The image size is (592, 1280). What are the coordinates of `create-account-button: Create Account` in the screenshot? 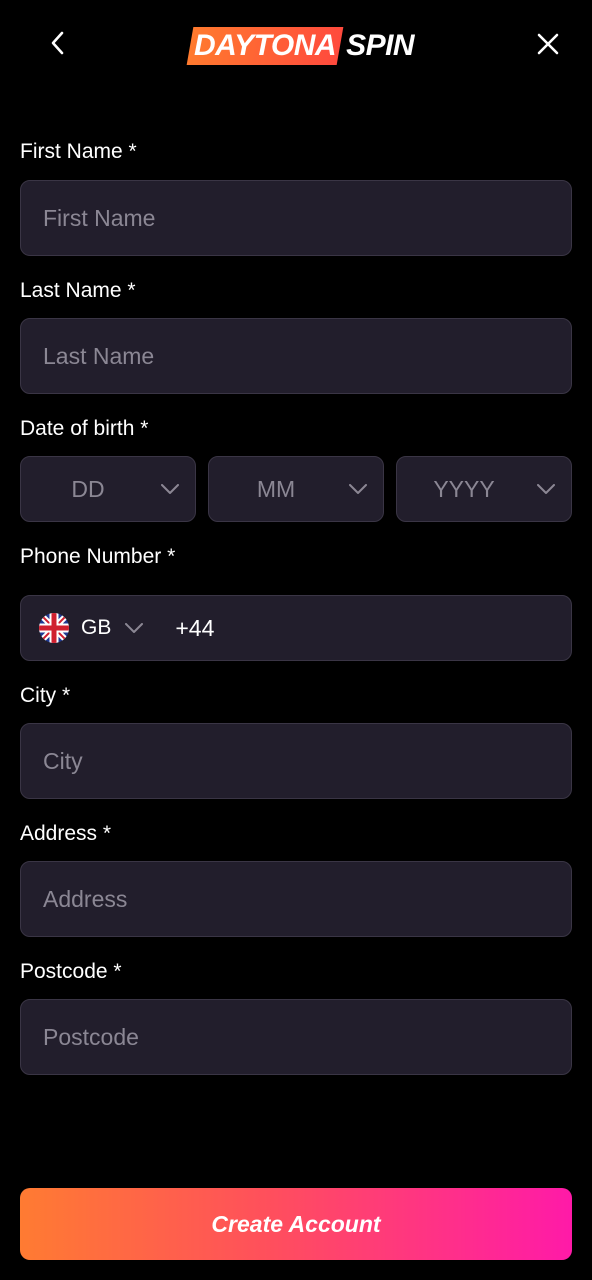 It's located at (296, 1224).